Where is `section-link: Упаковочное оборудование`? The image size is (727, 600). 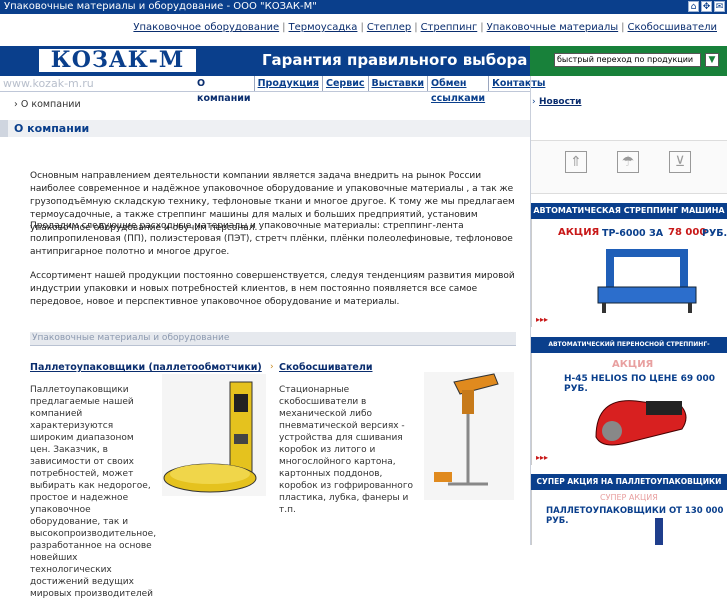 section-link: Упаковочное оборудование is located at coordinates (206, 27).